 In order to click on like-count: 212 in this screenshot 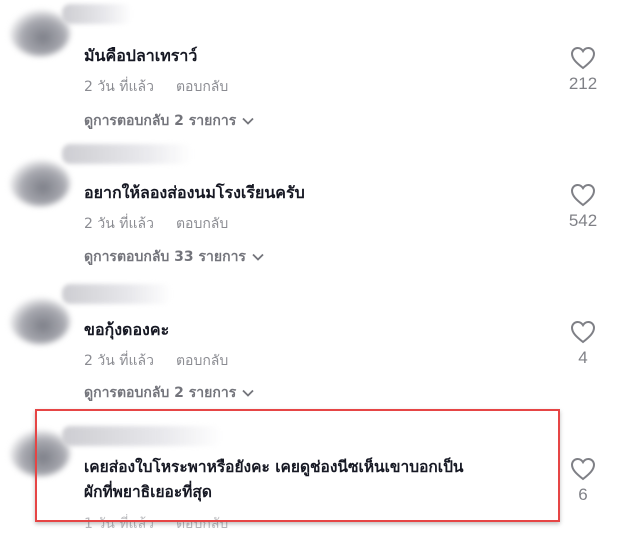, I will do `click(583, 83)`.